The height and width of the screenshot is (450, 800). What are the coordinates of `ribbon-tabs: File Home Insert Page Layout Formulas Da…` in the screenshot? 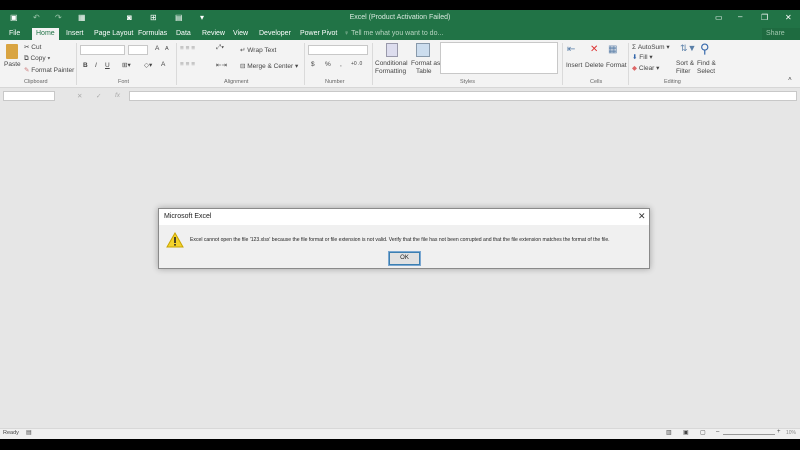 It's located at (400, 34).